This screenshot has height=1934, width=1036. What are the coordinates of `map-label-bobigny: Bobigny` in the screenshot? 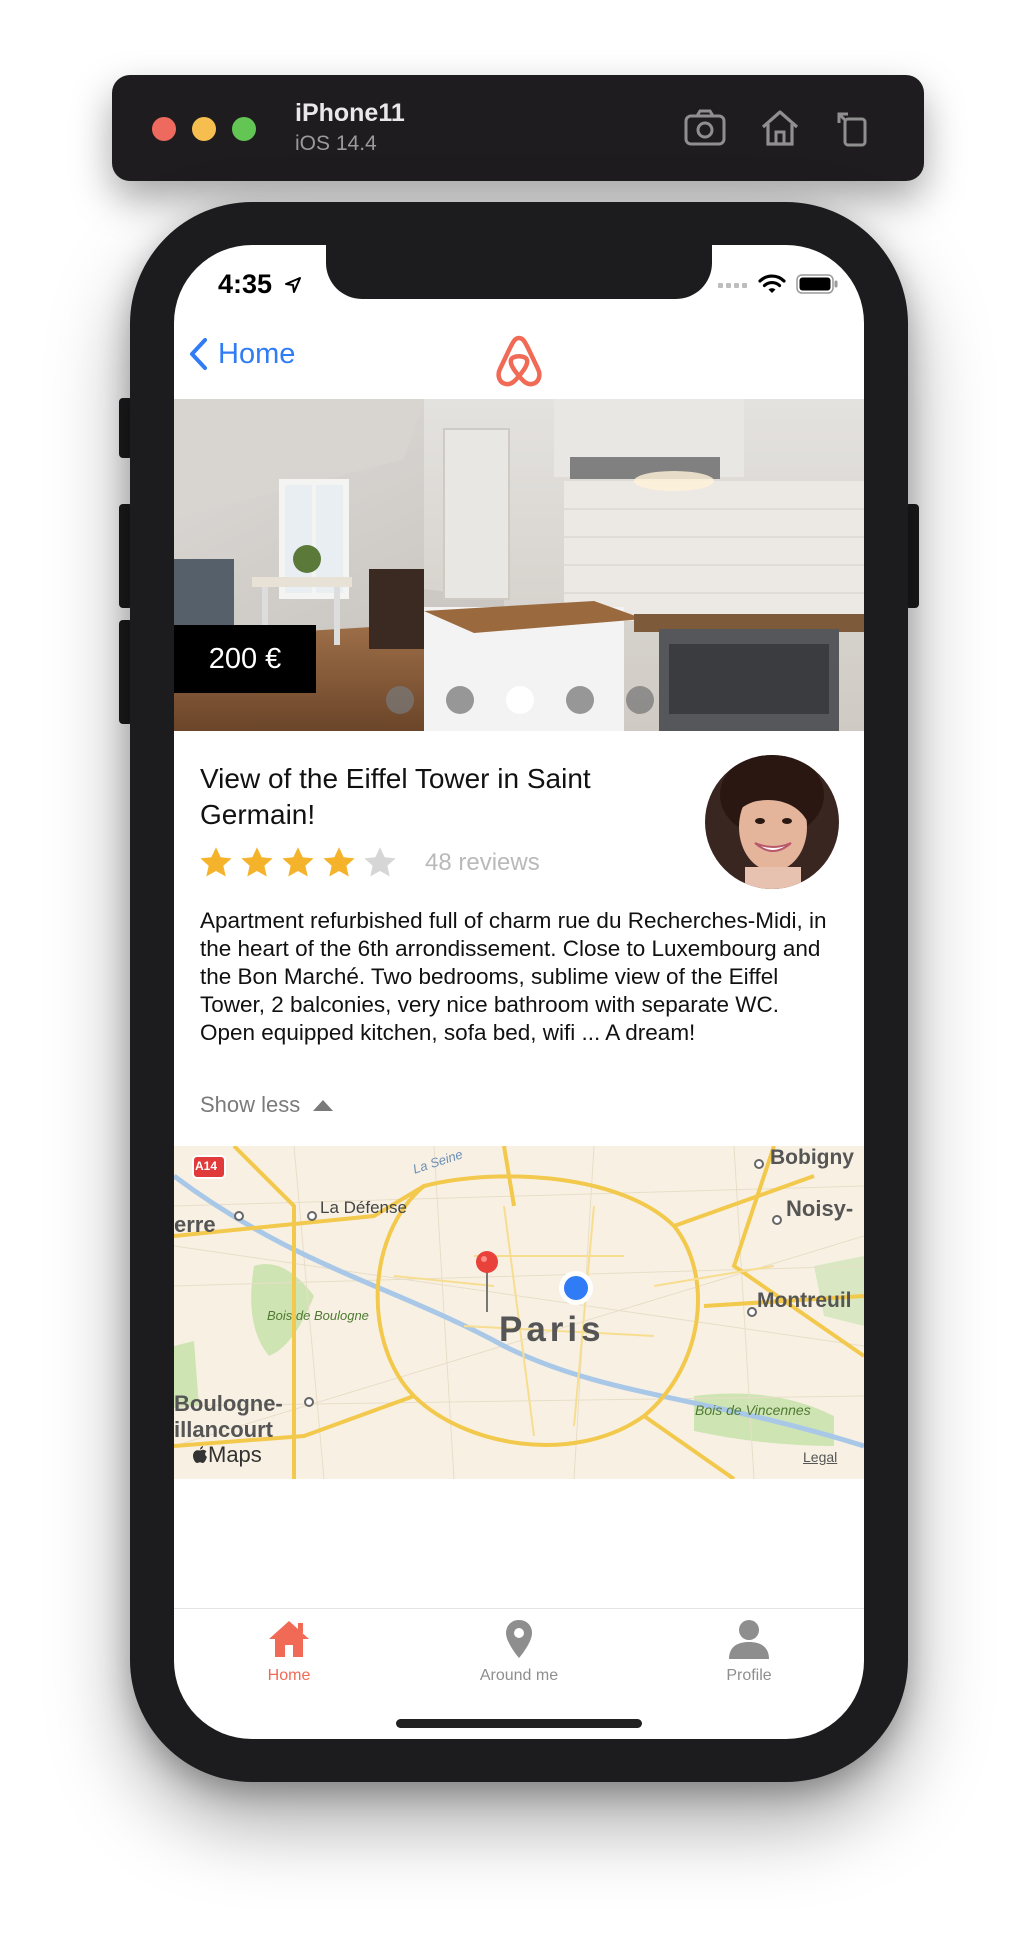 It's located at (812, 1157).